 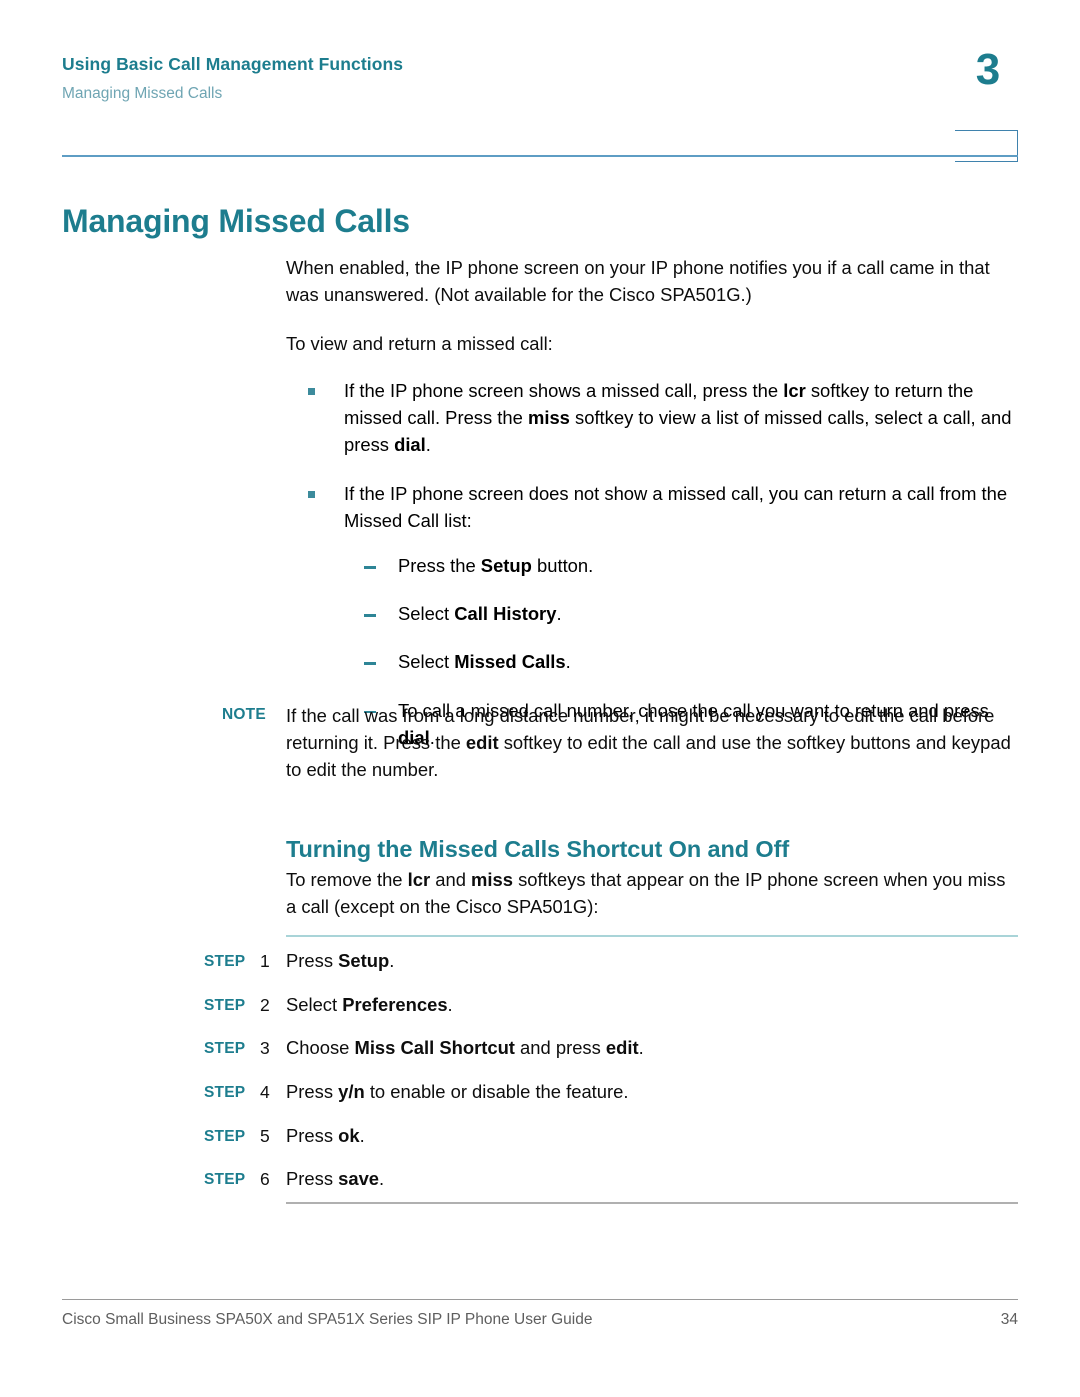 What do you see at coordinates (681, 613) in the screenshot?
I see `dash-item: Select Call History.` at bounding box center [681, 613].